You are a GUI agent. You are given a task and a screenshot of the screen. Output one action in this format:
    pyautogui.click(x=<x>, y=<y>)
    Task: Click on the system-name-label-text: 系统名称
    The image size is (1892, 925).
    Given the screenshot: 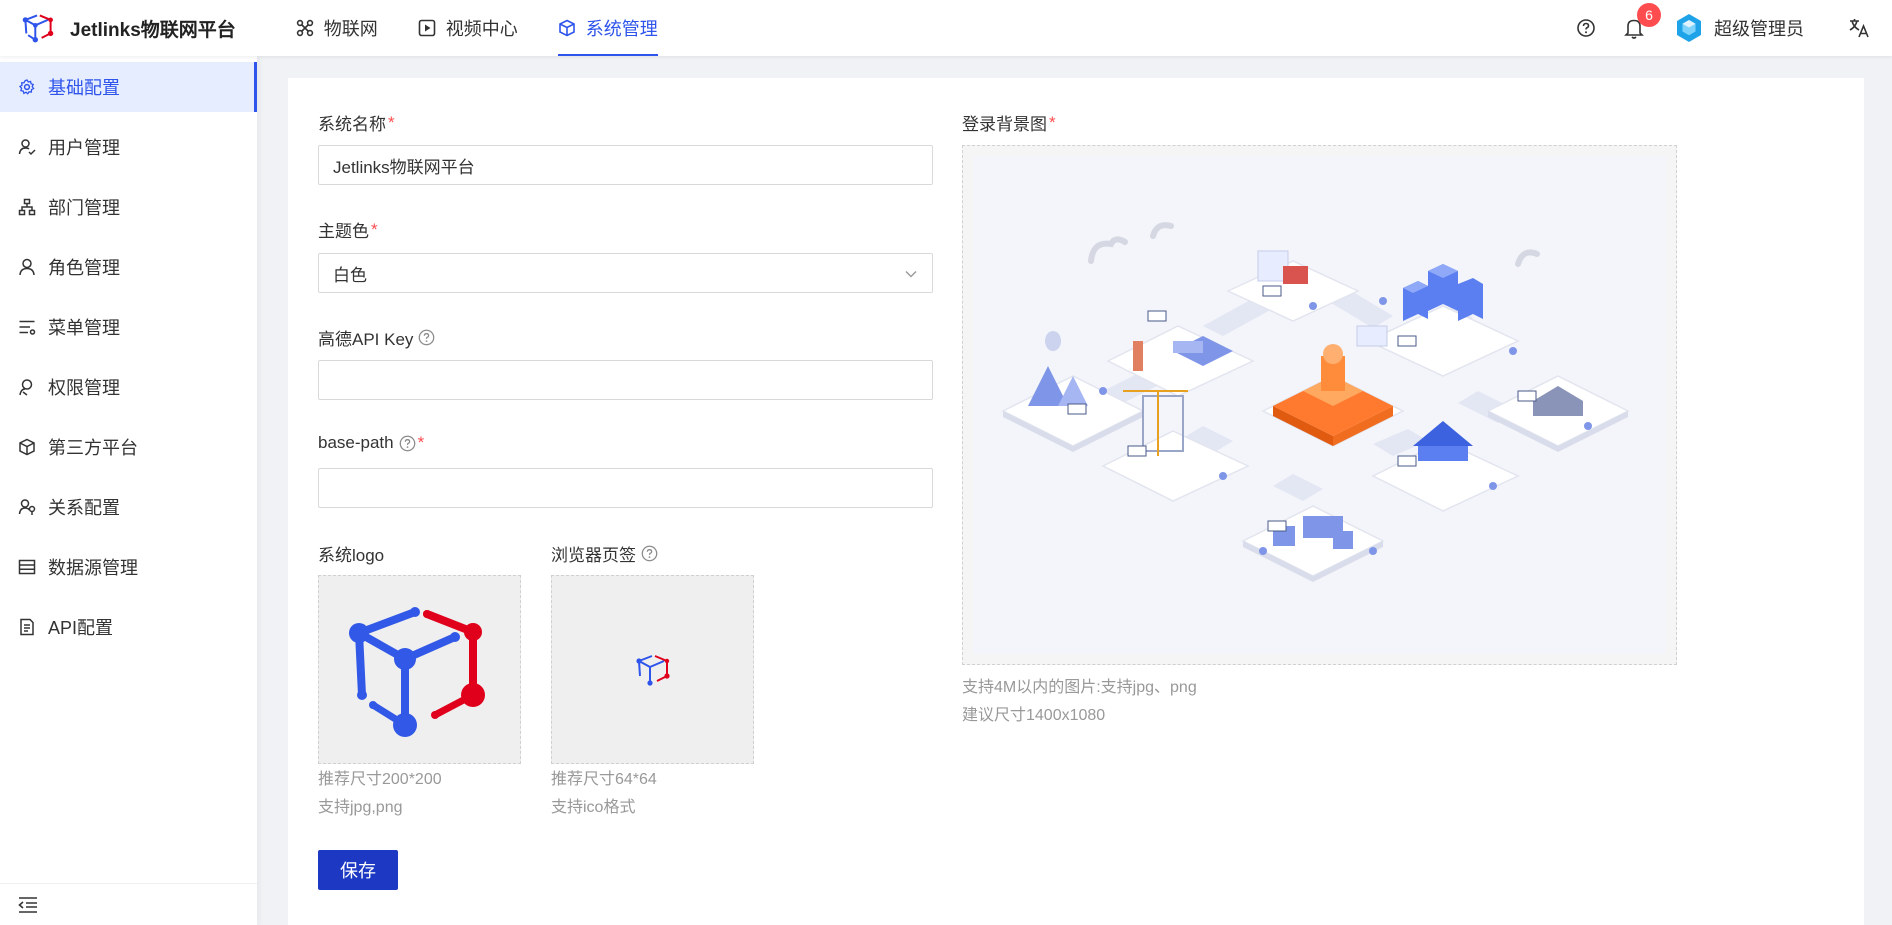 What is the action you would take?
    pyautogui.click(x=352, y=124)
    